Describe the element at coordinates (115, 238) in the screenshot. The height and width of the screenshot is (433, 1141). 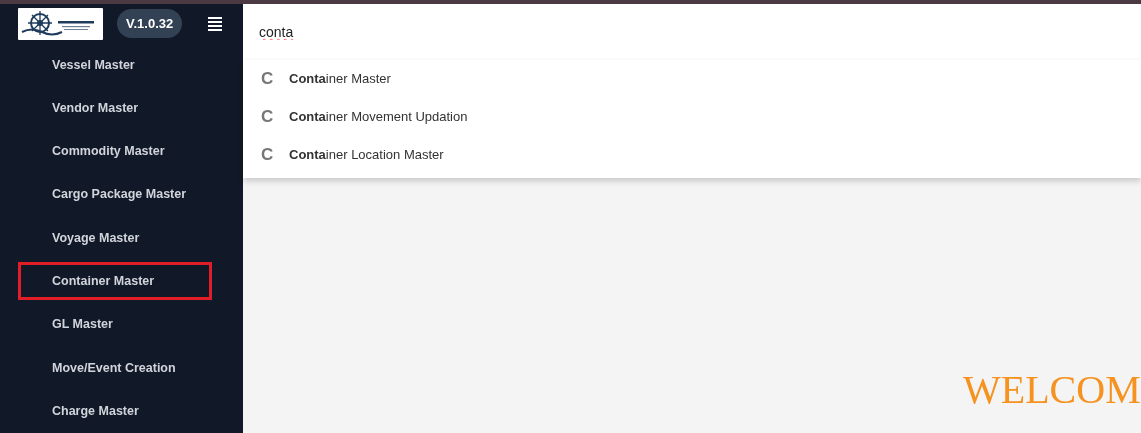
I see `sidebar-item: Voyage Master` at that location.